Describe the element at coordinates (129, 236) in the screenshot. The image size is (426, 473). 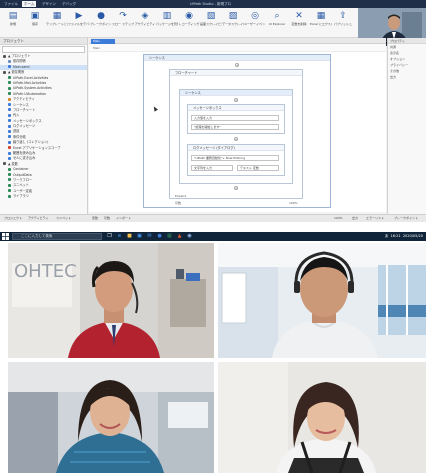
I see `file-explorer-icon: ■` at that location.